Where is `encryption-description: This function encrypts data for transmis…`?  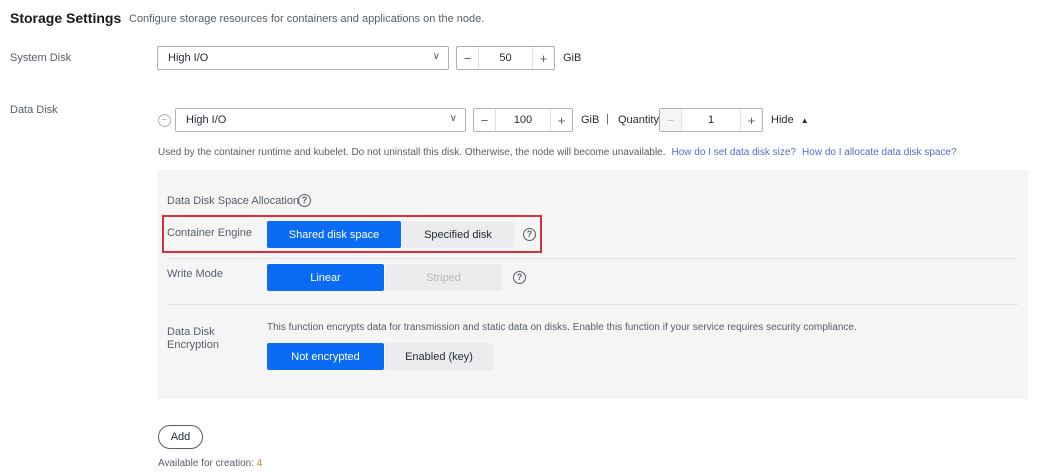 encryption-description: This function encrypts data for transmis… is located at coordinates (562, 327).